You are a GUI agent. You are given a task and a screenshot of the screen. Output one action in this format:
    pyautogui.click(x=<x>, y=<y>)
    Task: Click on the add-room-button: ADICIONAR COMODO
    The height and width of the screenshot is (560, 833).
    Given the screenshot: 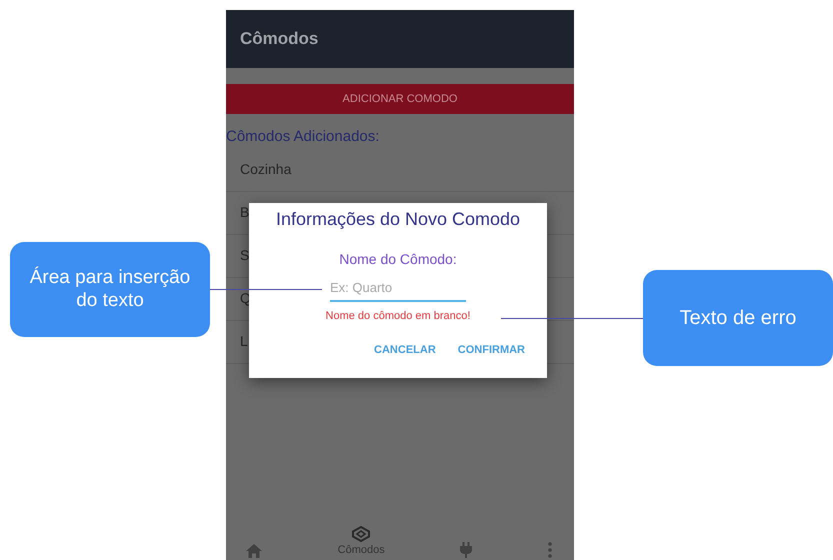 What is the action you would take?
    pyautogui.click(x=400, y=99)
    